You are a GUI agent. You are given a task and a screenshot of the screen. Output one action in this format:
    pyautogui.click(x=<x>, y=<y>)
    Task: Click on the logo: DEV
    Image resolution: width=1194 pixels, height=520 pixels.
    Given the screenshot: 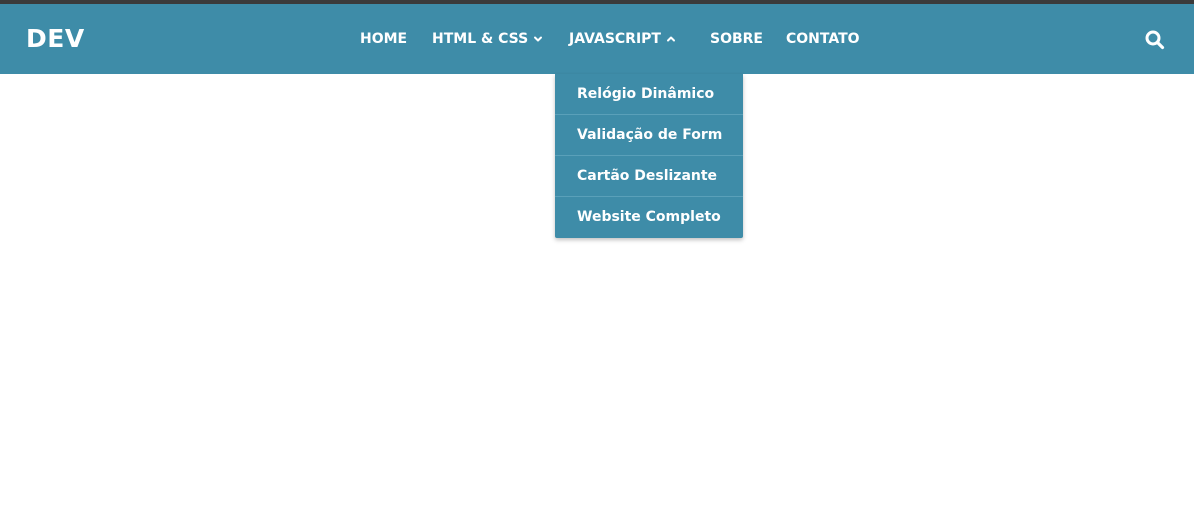 What is the action you would take?
    pyautogui.click(x=55, y=39)
    